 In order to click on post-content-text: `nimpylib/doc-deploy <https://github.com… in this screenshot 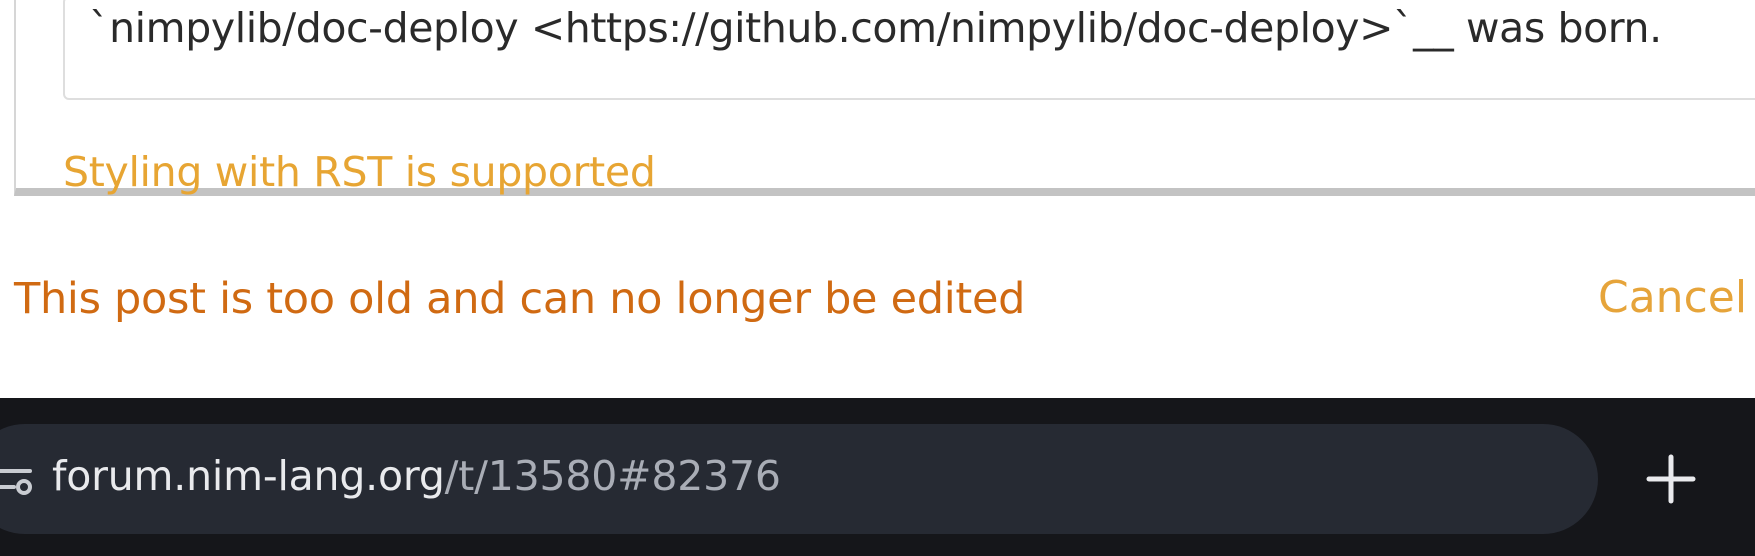, I will do `click(875, 28)`.